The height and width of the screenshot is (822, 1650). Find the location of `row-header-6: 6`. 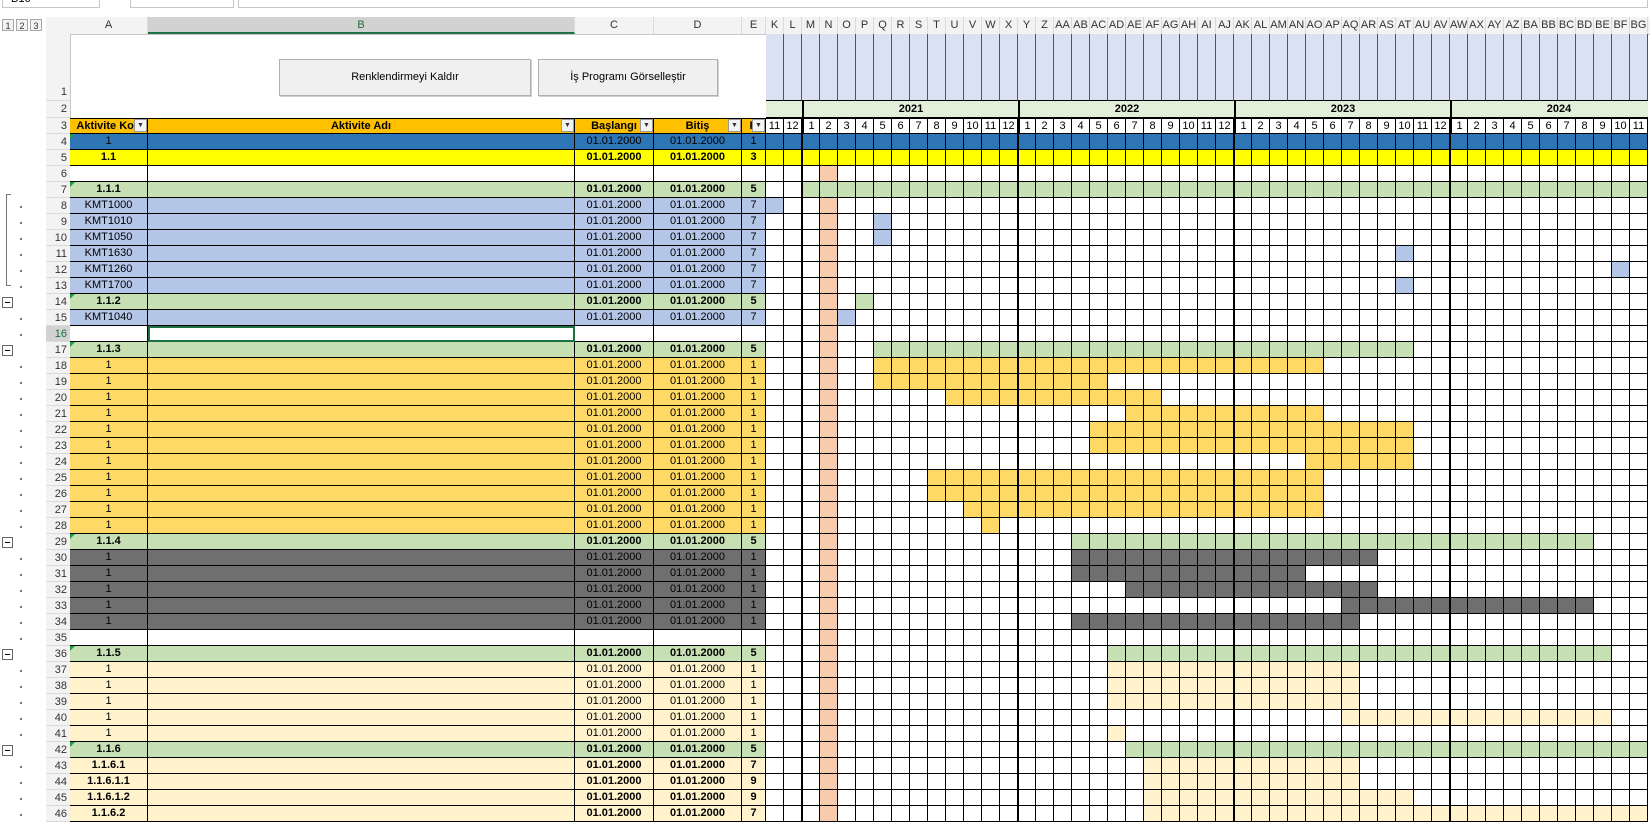

row-header-6: 6 is located at coordinates (58, 174).